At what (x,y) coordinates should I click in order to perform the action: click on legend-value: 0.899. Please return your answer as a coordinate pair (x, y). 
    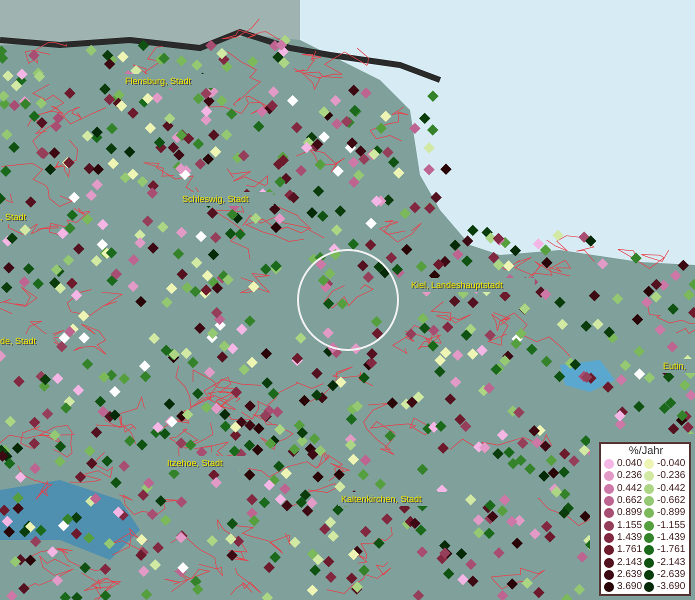
    Looking at the image, I should click on (629, 513).